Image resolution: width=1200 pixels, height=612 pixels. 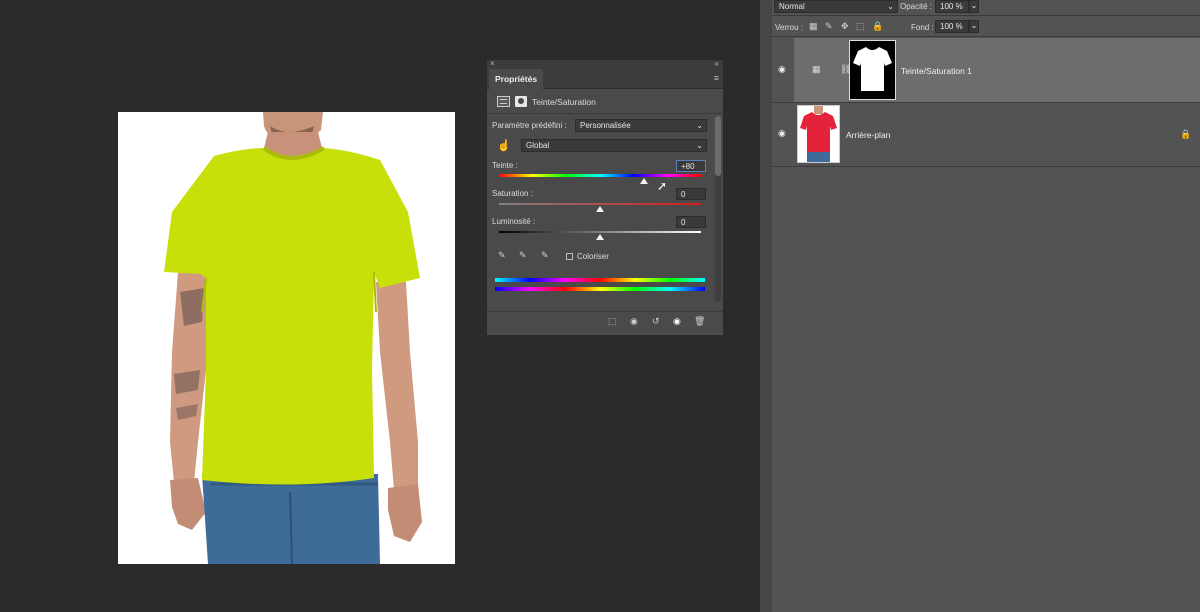 What do you see at coordinates (868, 135) in the screenshot?
I see `layer-name: Arrière-plan` at bounding box center [868, 135].